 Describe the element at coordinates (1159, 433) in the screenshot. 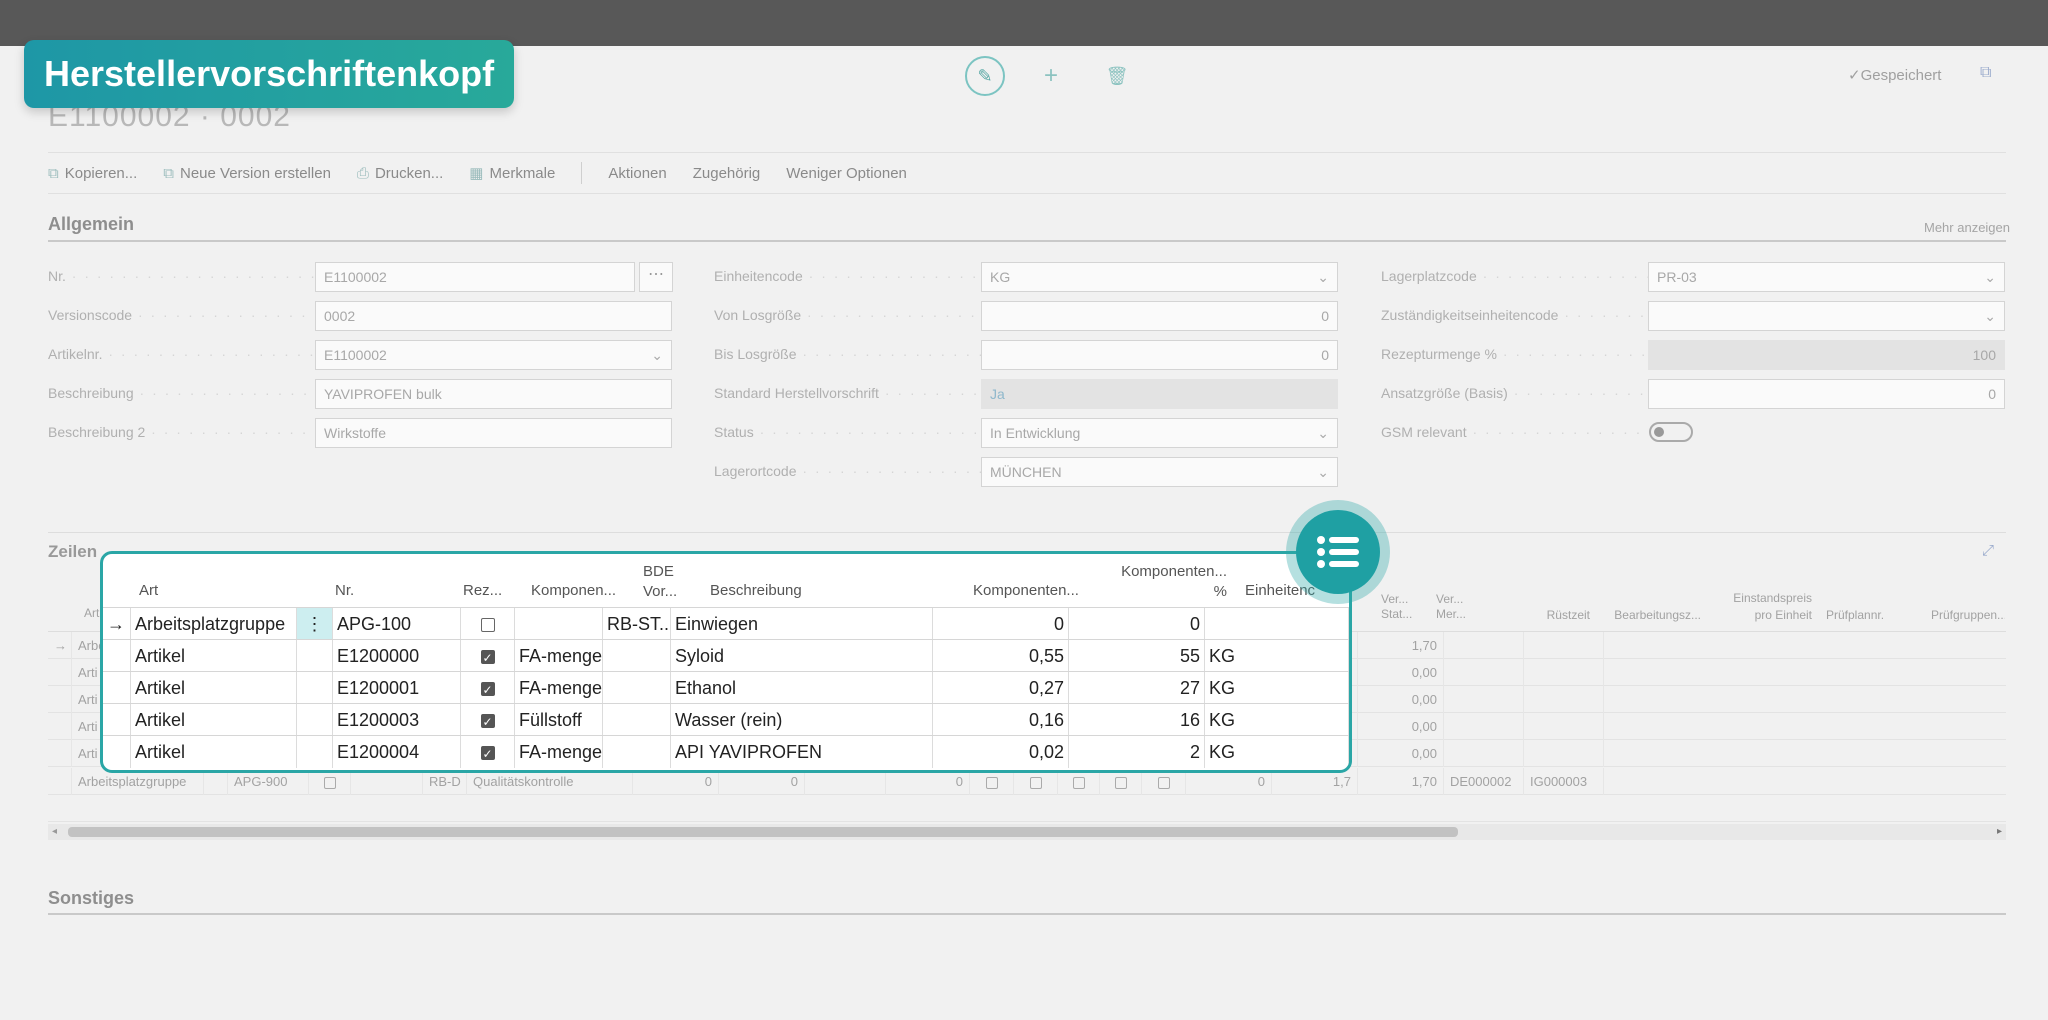

I see `status-select: In Entwicklung ⌄` at that location.